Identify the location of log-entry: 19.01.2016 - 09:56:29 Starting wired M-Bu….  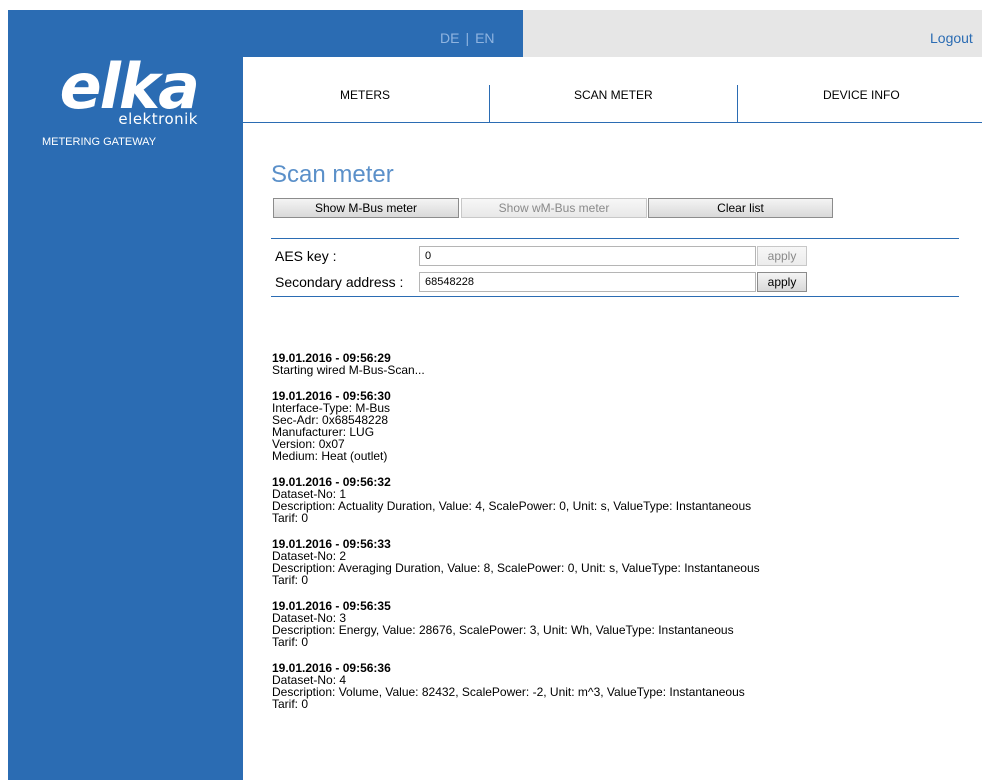
(622, 364).